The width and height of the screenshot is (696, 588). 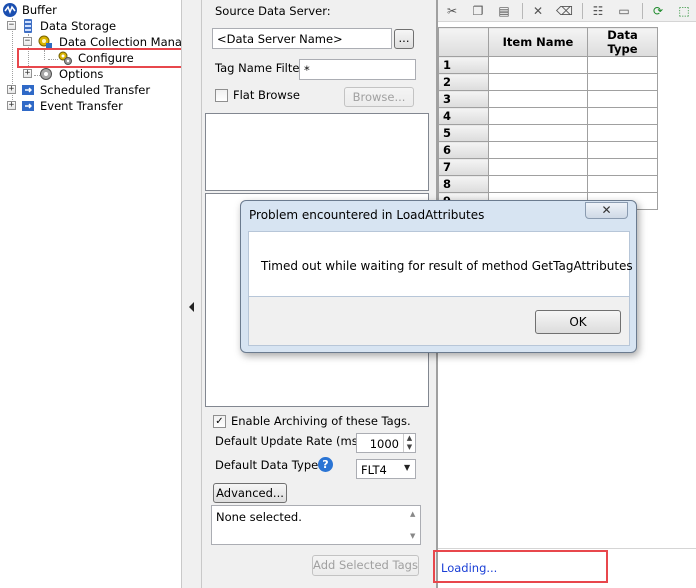 I want to click on export-icon: ⬚, so click(x=684, y=11).